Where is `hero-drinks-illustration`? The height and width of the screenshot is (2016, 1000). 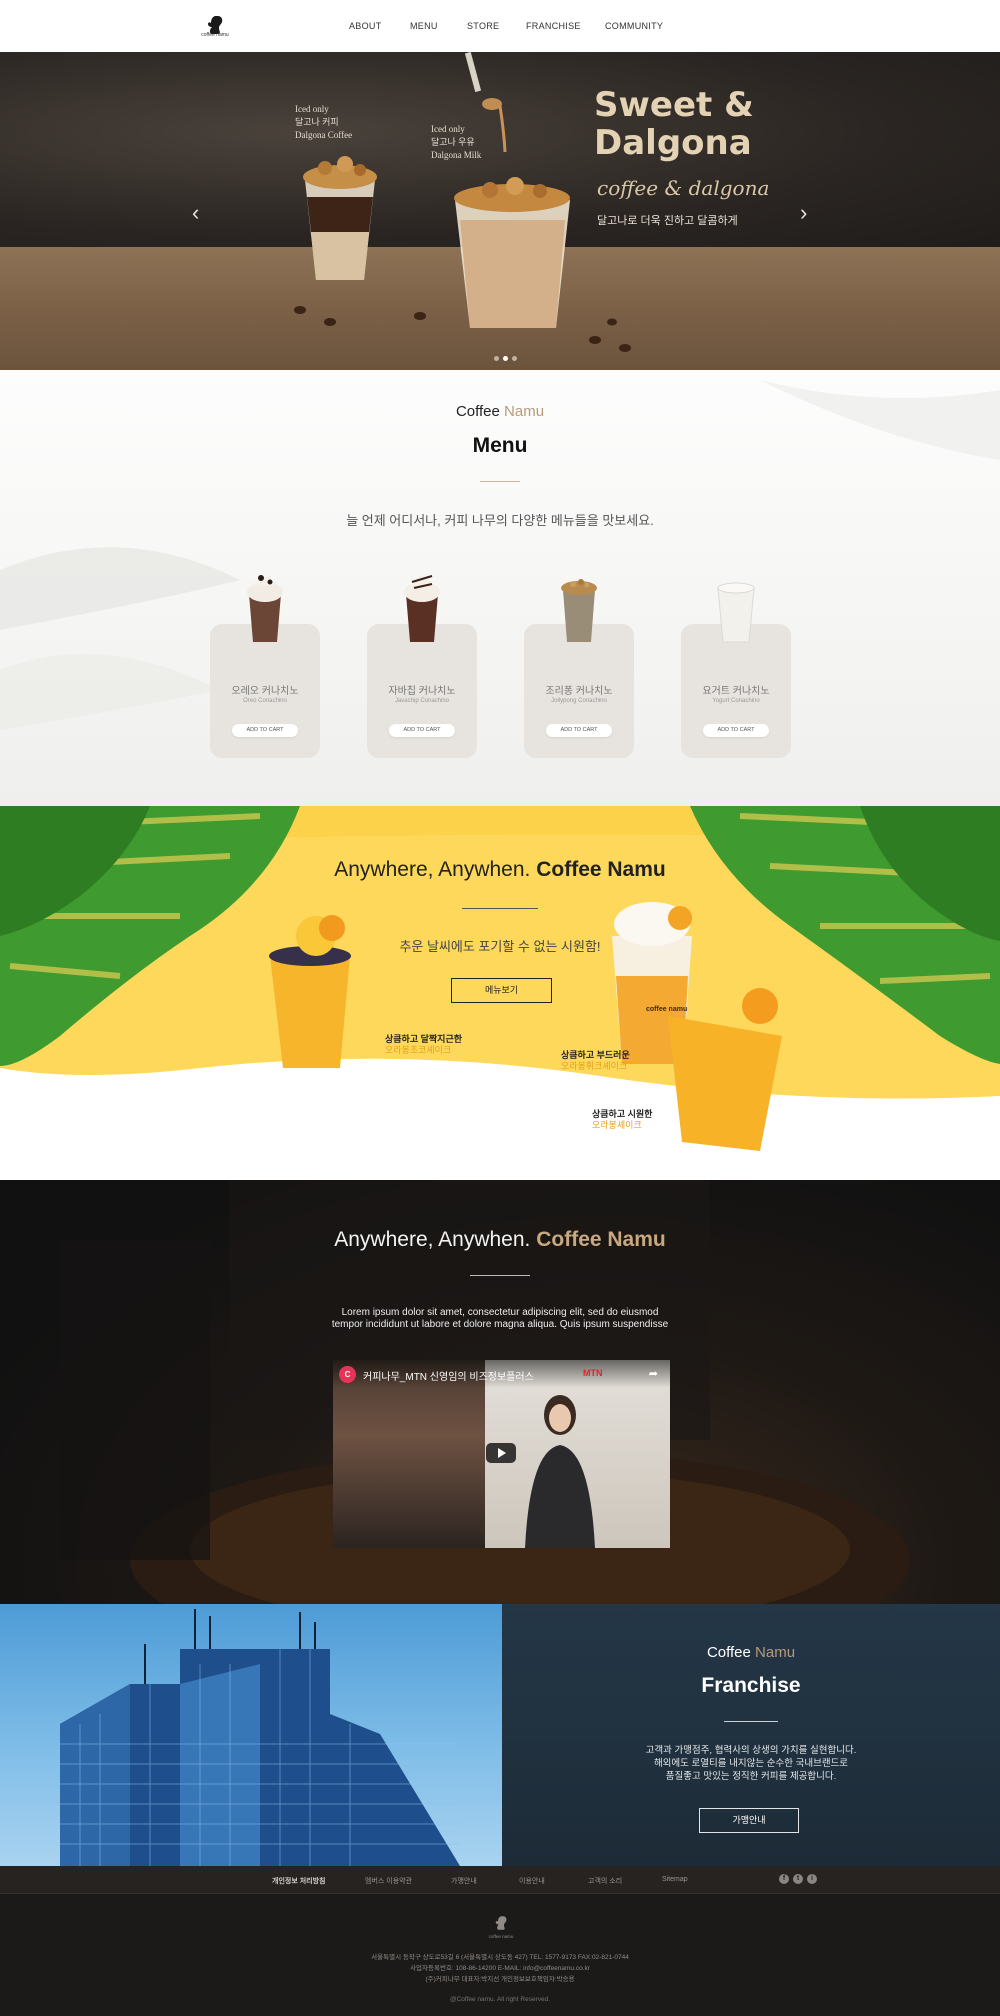 hero-drinks-illustration is located at coordinates (462, 202).